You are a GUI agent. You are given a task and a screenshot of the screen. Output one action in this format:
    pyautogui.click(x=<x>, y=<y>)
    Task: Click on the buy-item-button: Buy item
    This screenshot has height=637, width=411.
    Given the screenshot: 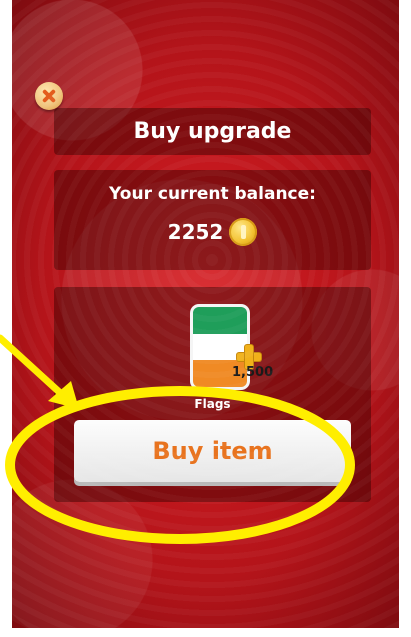 What is the action you would take?
    pyautogui.click(x=212, y=451)
    